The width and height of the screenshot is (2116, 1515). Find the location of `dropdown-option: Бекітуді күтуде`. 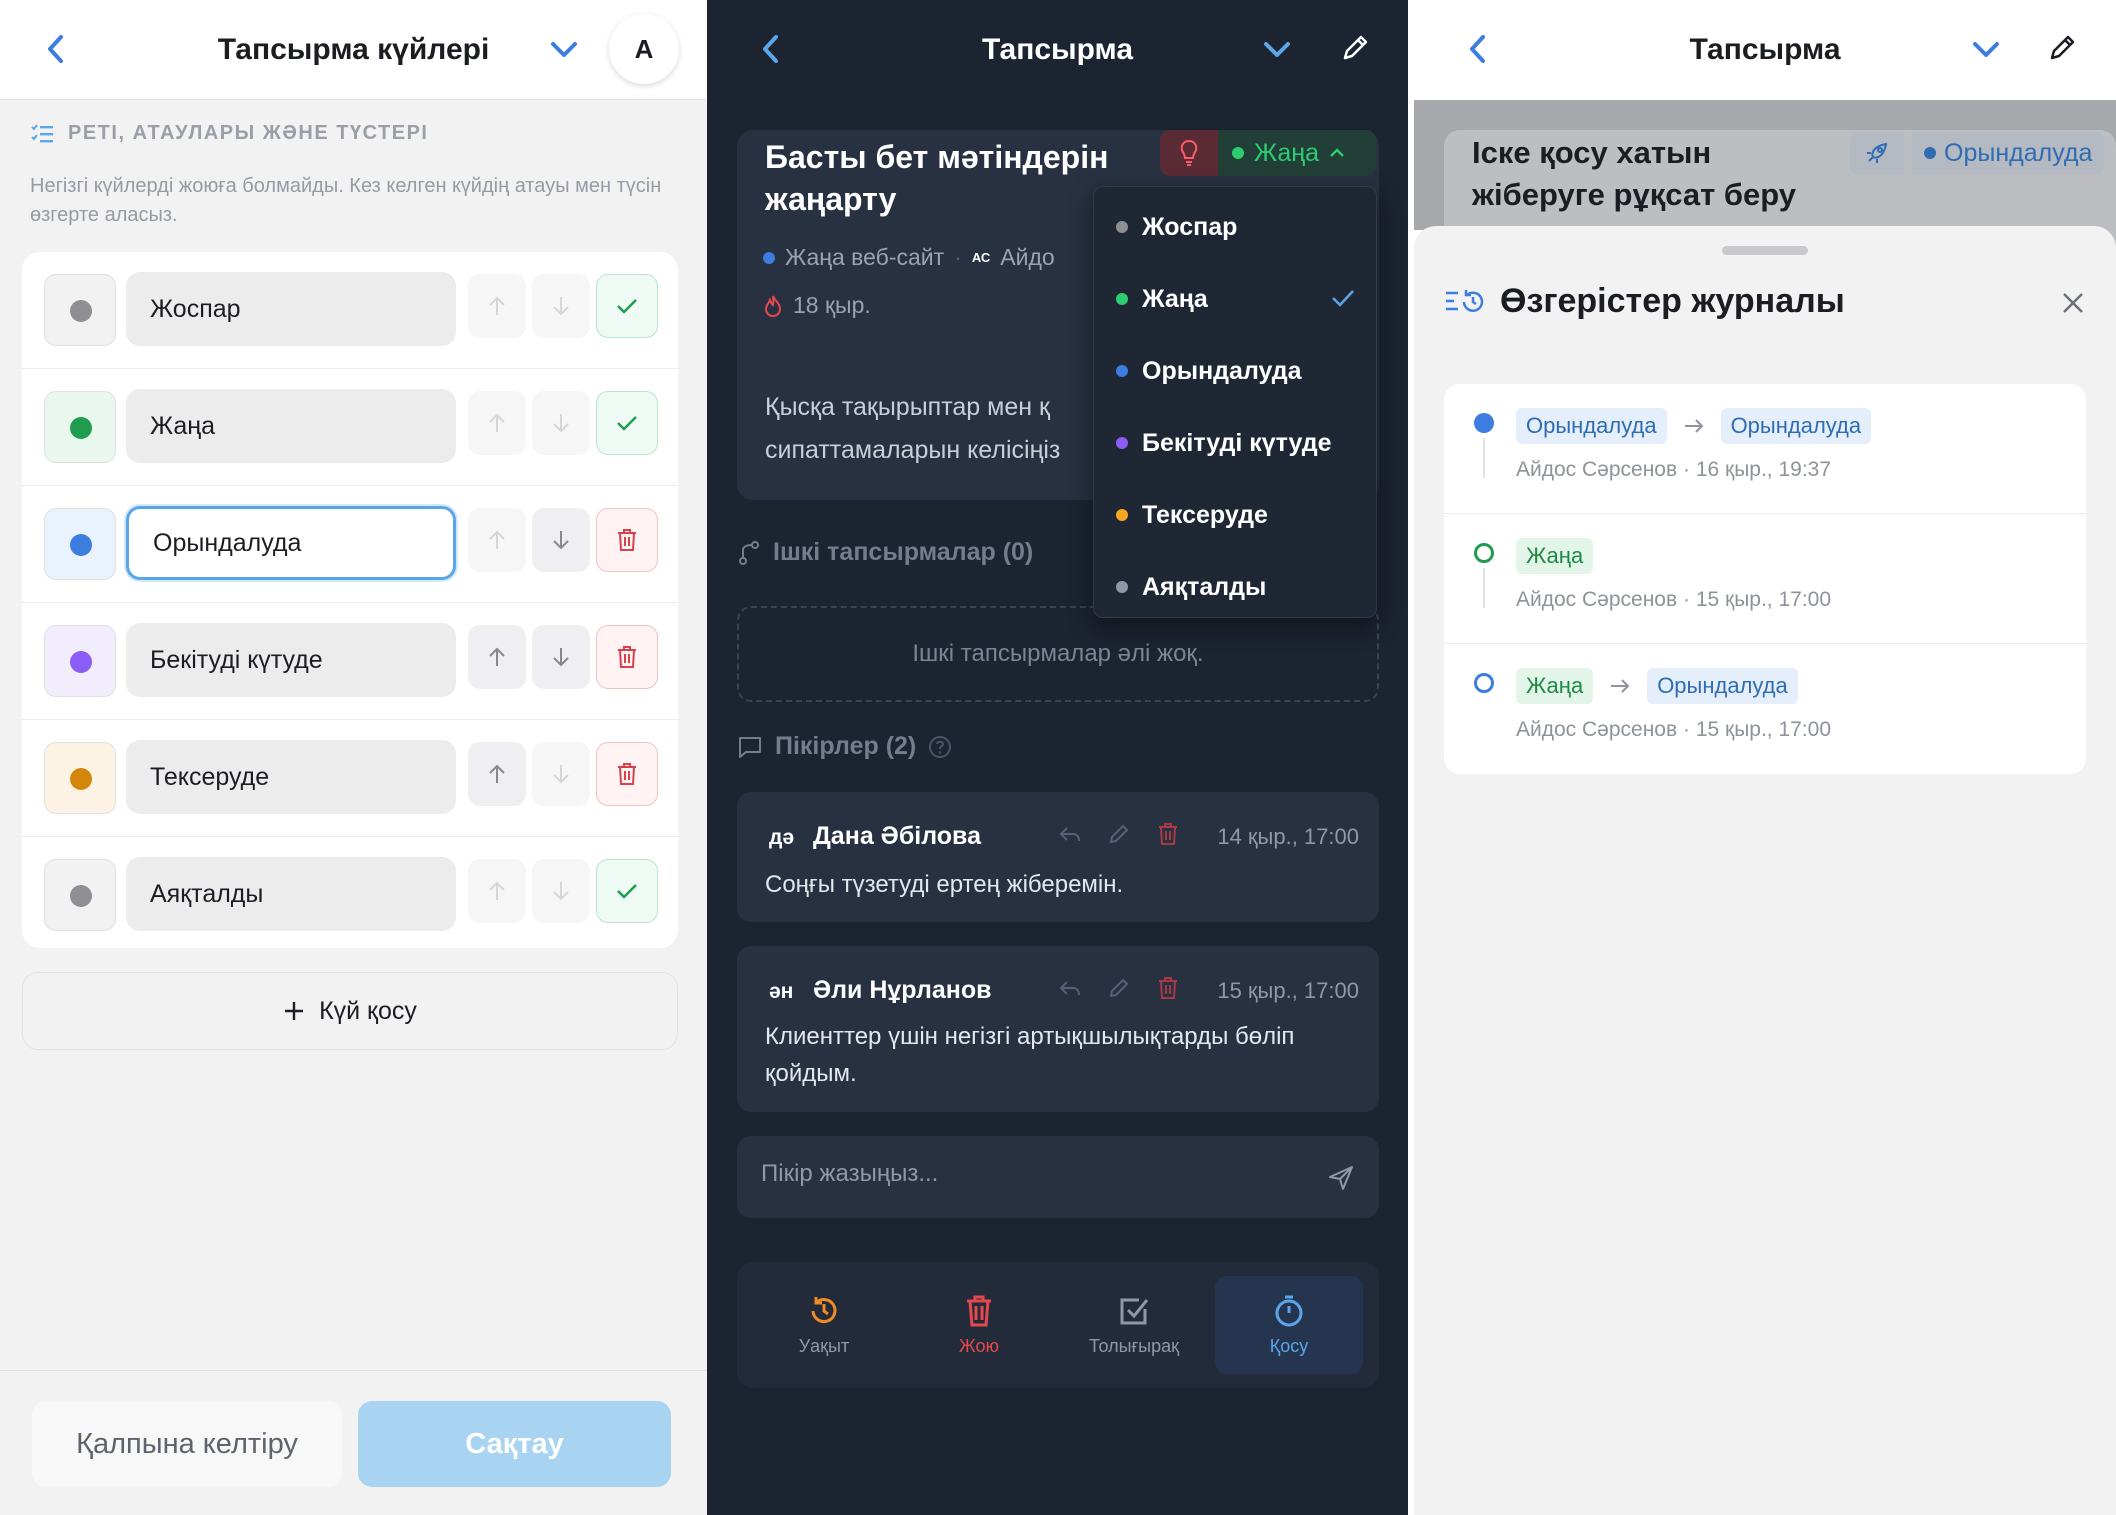

dropdown-option: Бекітуді күтуде is located at coordinates (1236, 443).